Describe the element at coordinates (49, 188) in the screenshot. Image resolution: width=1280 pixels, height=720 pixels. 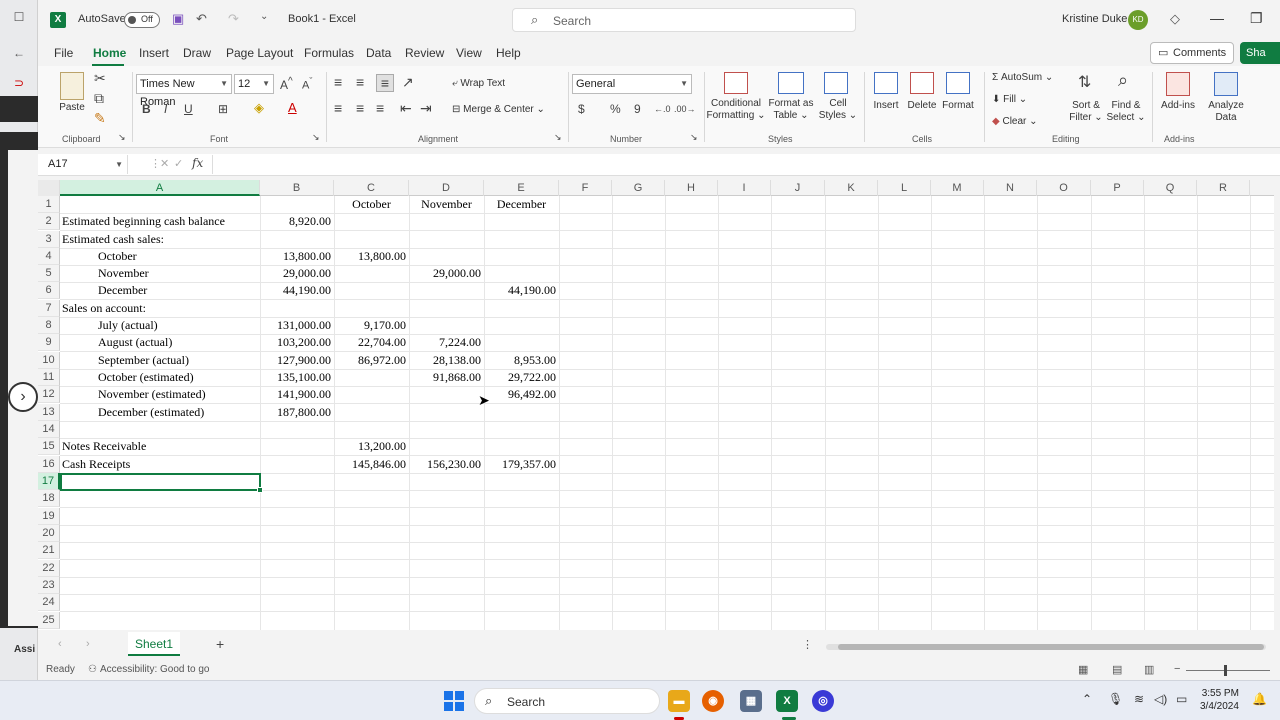
I see `select-all-corner` at that location.